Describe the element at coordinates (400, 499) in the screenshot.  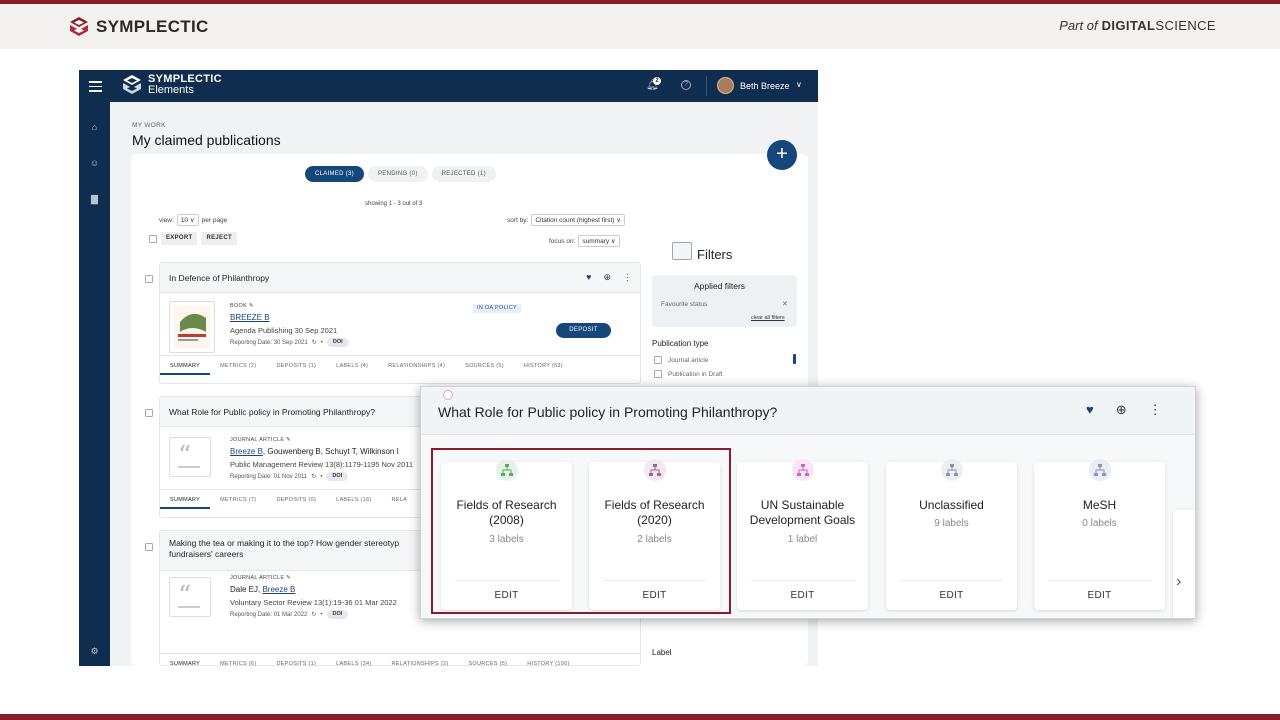
I see `subtab-relationships: RELA` at that location.